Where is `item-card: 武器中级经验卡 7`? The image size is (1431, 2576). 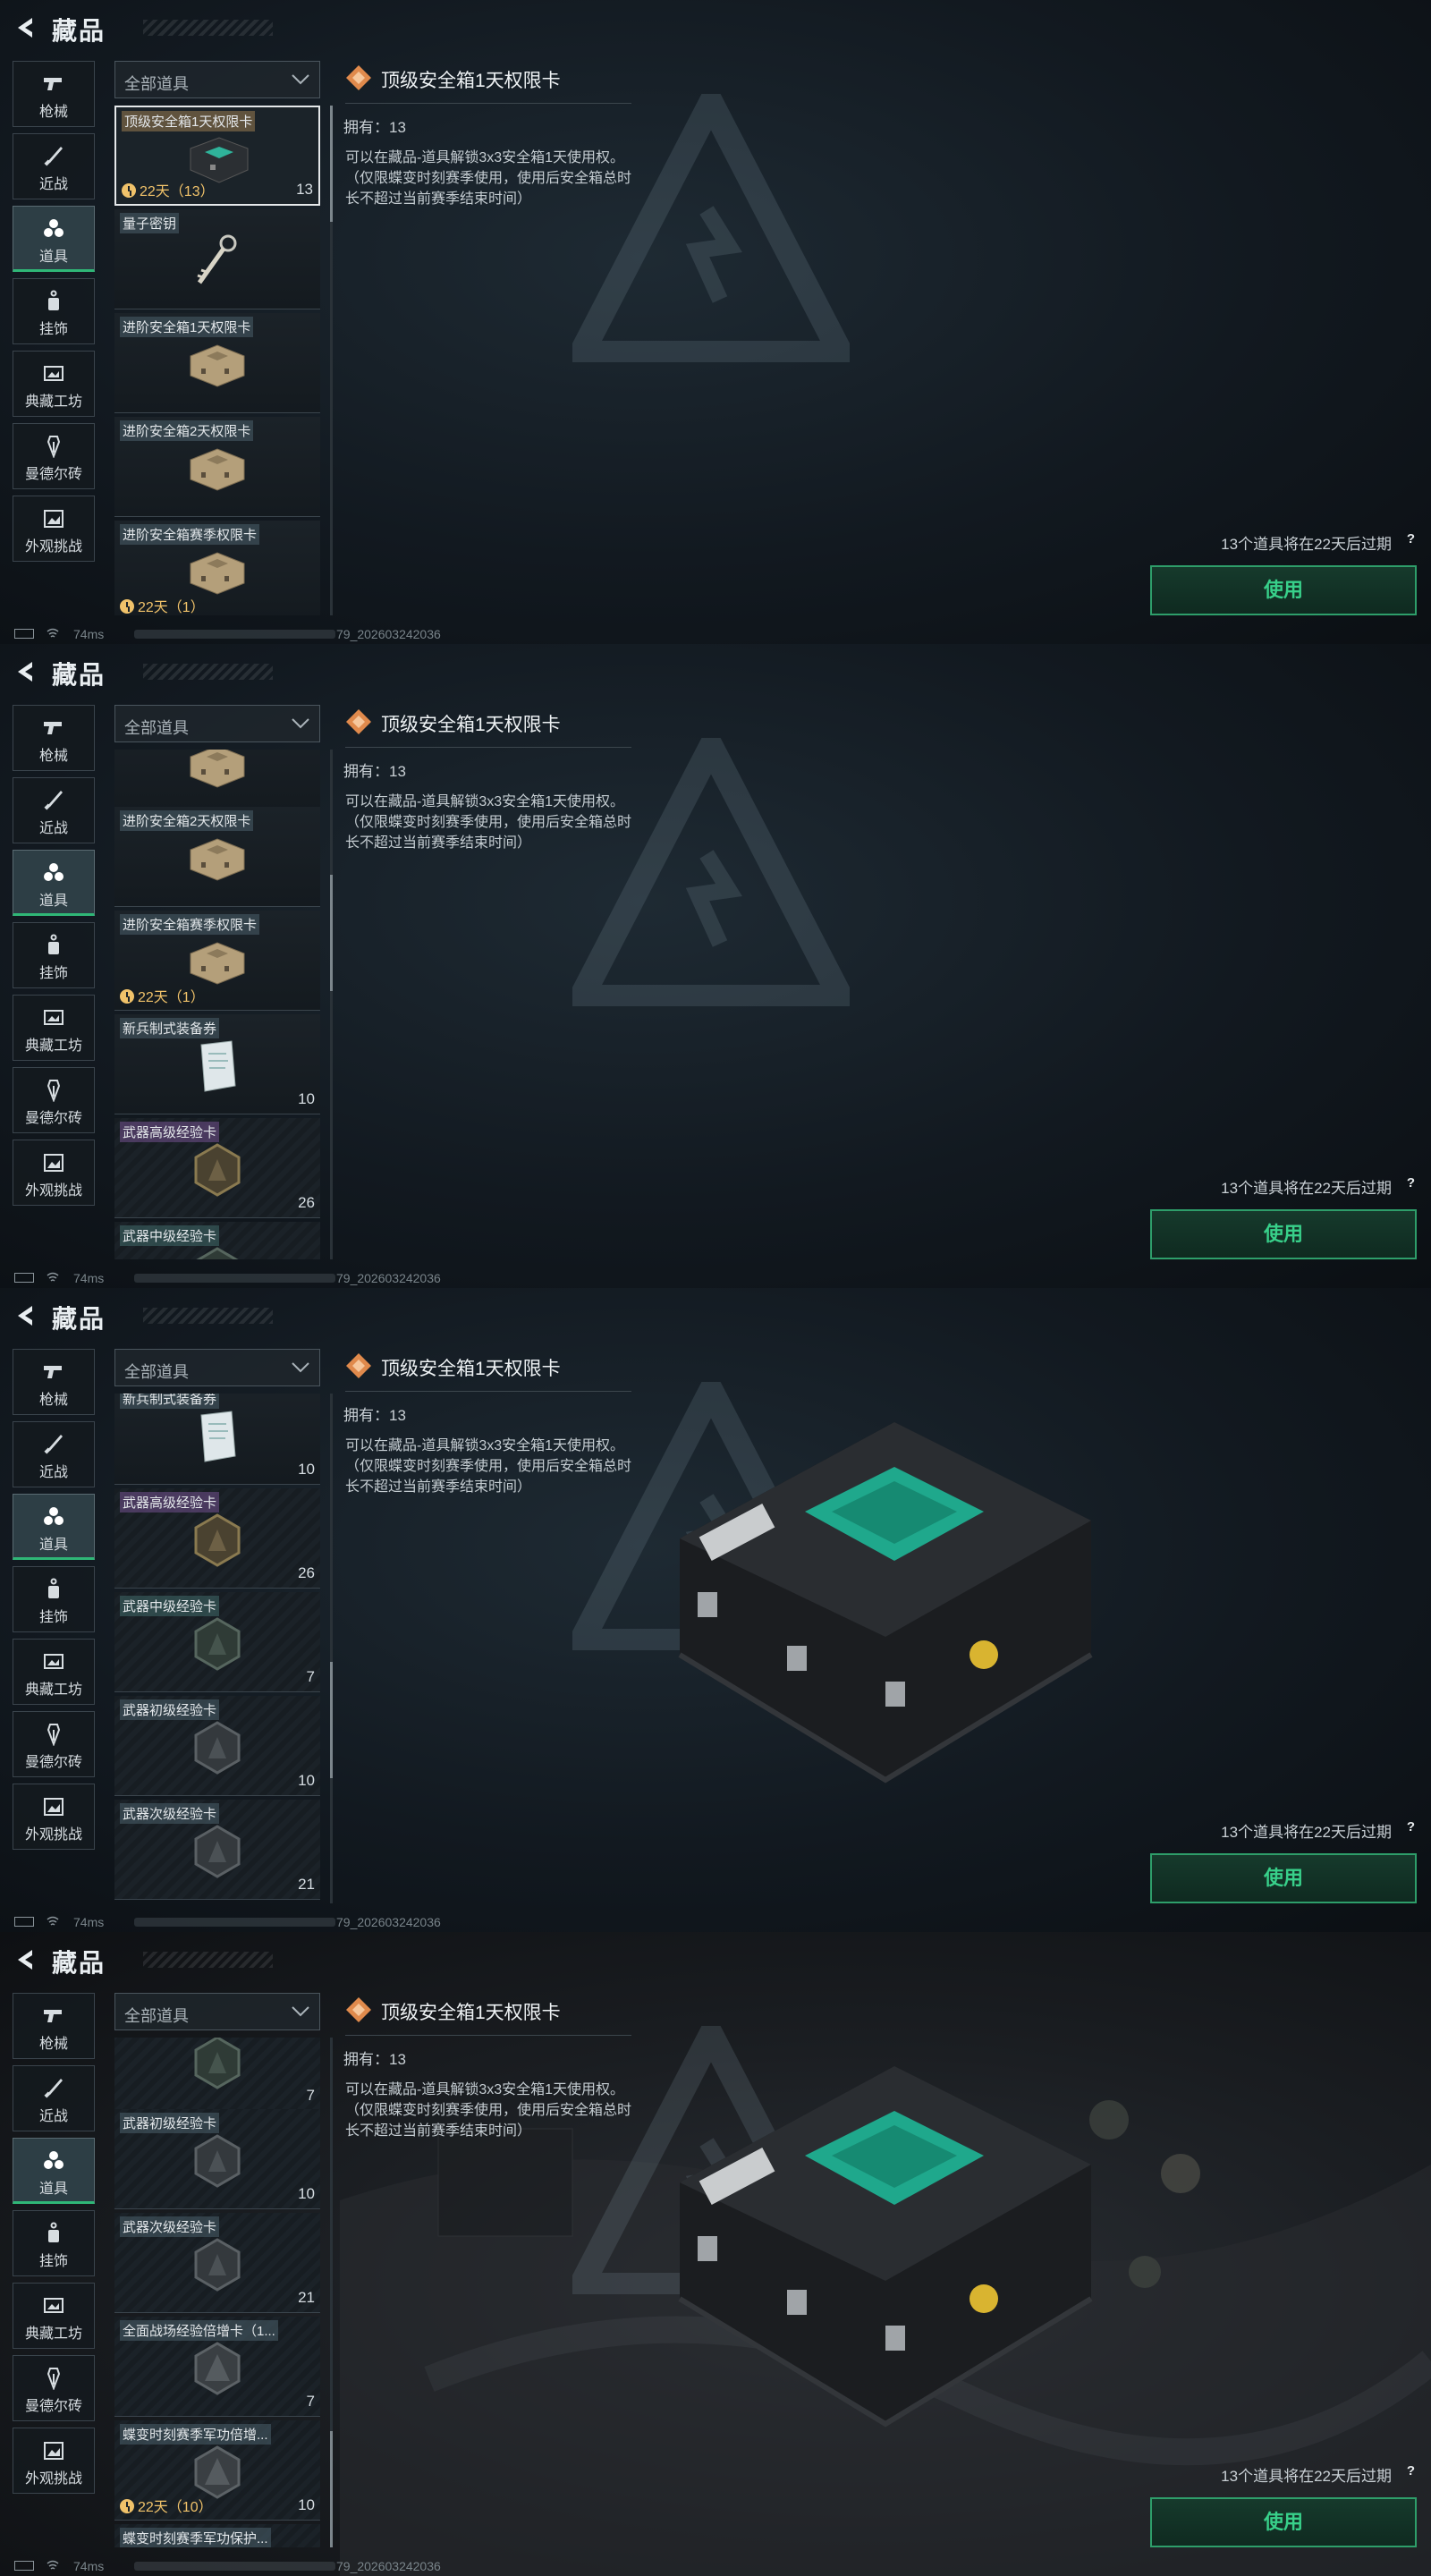
item-card: 武器中级经验卡 7 is located at coordinates (217, 1642).